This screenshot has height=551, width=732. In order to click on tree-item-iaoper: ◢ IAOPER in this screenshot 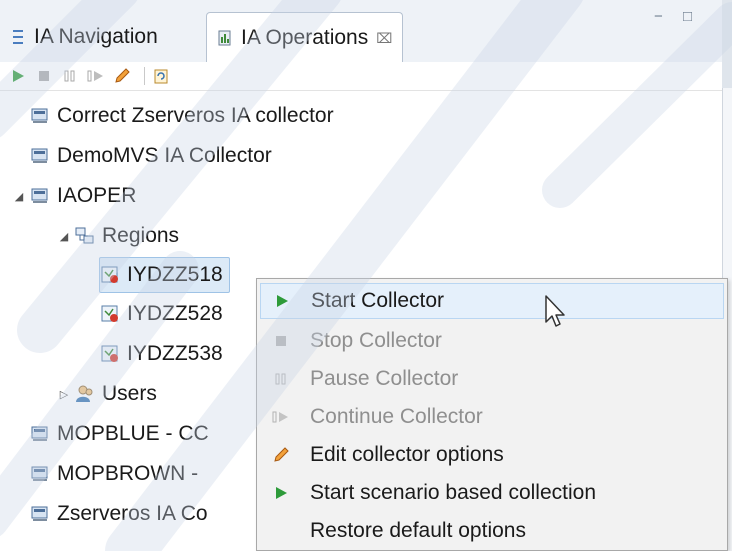, I will do `click(74, 196)`.